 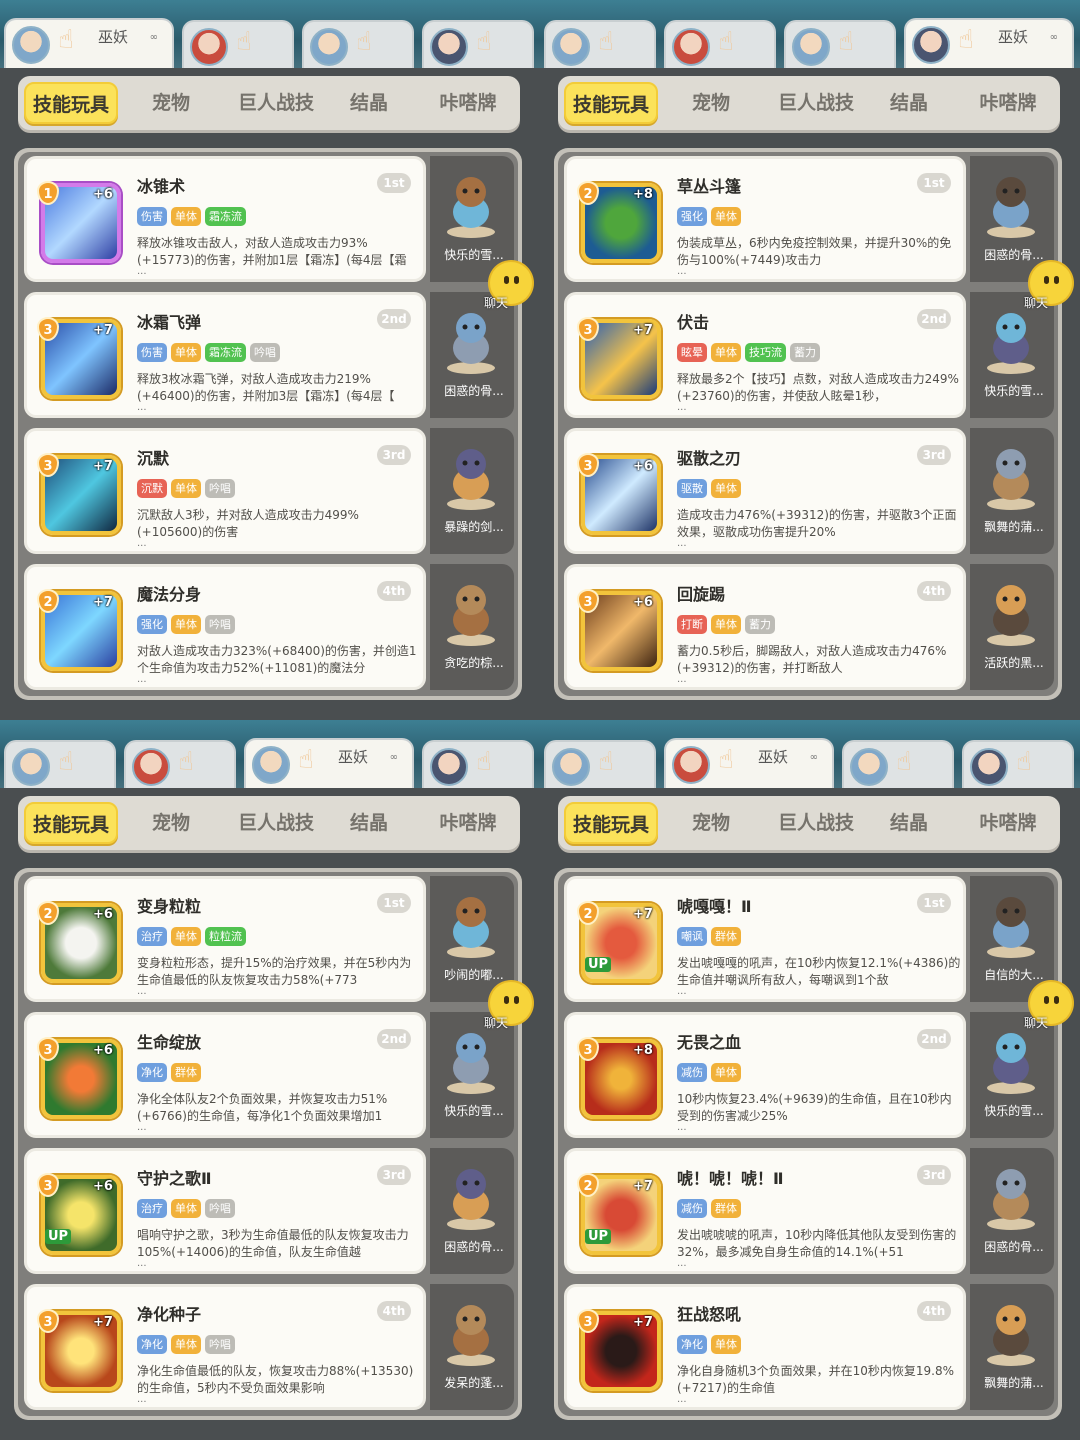 What do you see at coordinates (364, 42) in the screenshot?
I see `tap-hand-icon: ☝` at bounding box center [364, 42].